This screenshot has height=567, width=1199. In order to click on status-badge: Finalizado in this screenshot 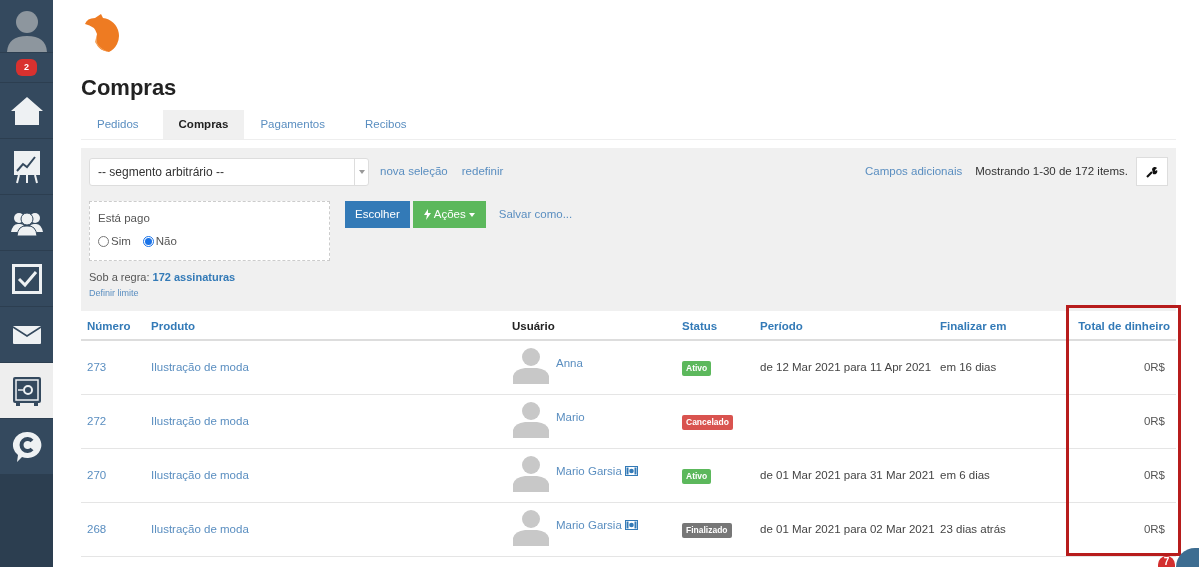, I will do `click(707, 530)`.